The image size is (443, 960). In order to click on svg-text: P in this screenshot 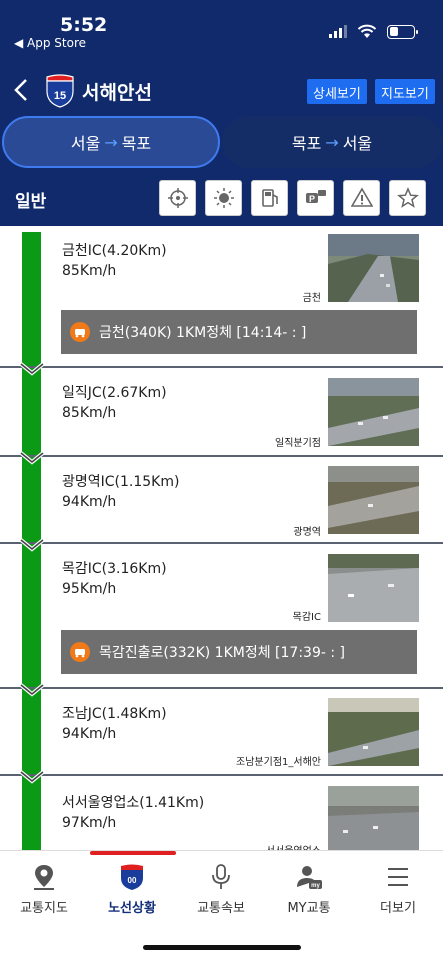, I will do `click(311, 199)`.